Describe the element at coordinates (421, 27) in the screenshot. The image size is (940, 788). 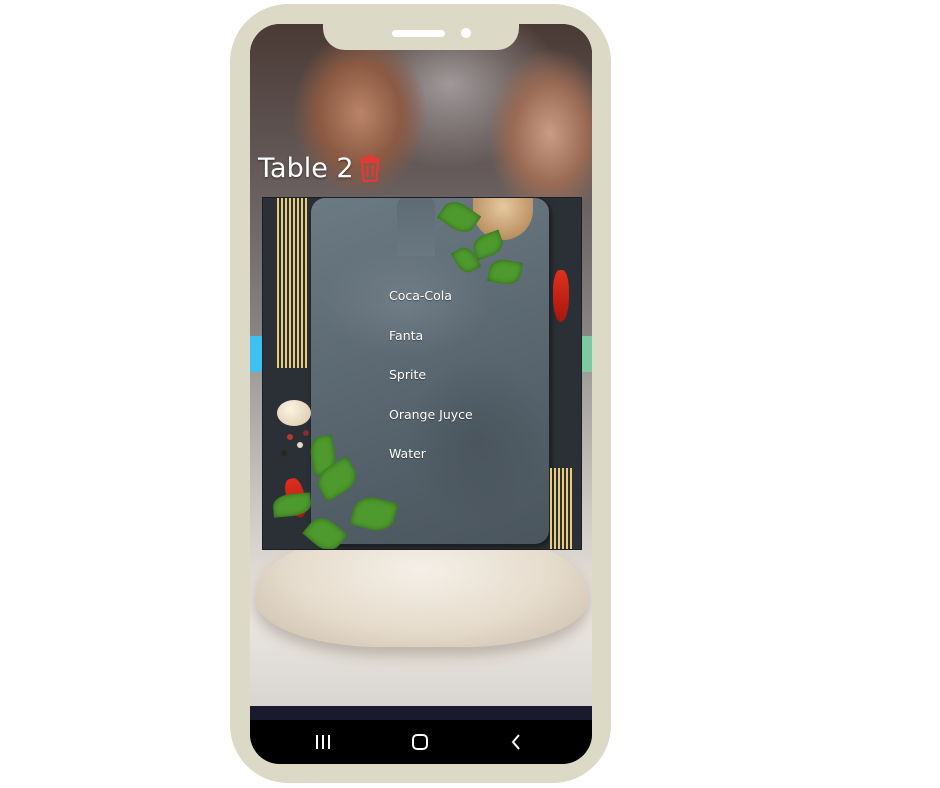
I see `phone-notch` at that location.